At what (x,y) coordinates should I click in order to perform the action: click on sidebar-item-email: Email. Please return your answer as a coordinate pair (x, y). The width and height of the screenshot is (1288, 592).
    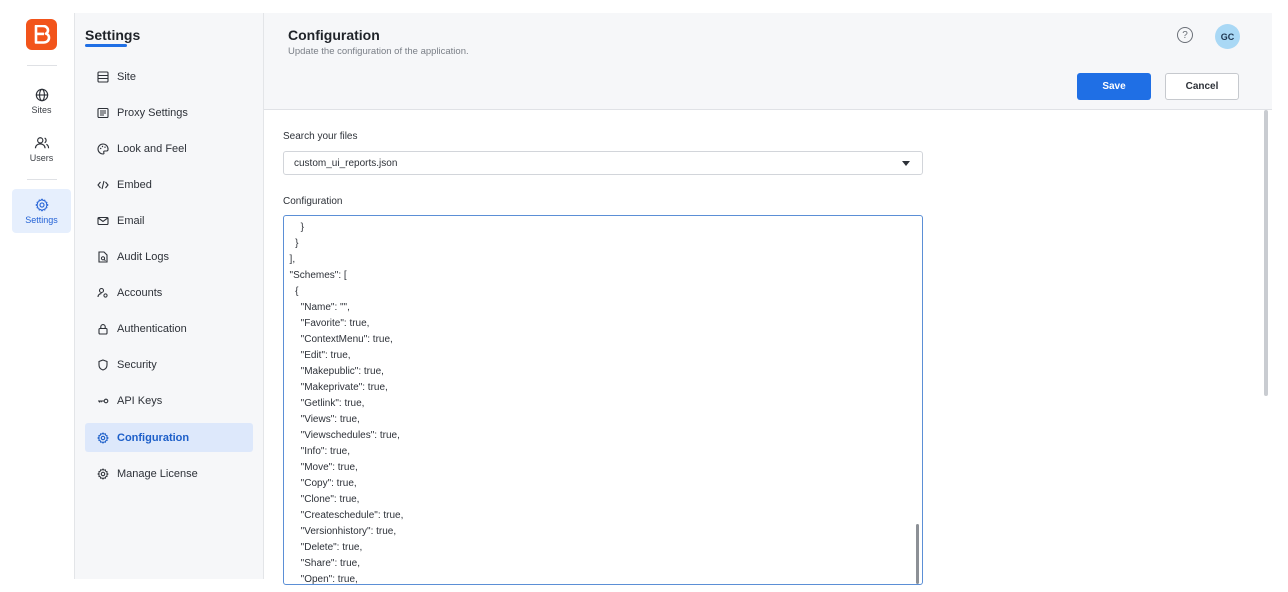
    Looking at the image, I should click on (169, 220).